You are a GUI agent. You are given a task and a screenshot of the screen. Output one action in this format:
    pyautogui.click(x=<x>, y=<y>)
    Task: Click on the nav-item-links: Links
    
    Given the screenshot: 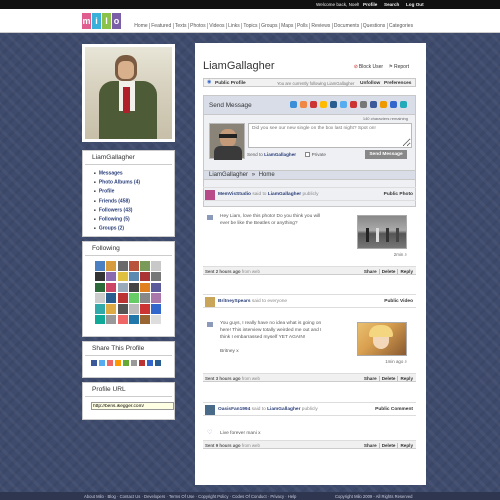 What is the action you would take?
    pyautogui.click(x=235, y=26)
    